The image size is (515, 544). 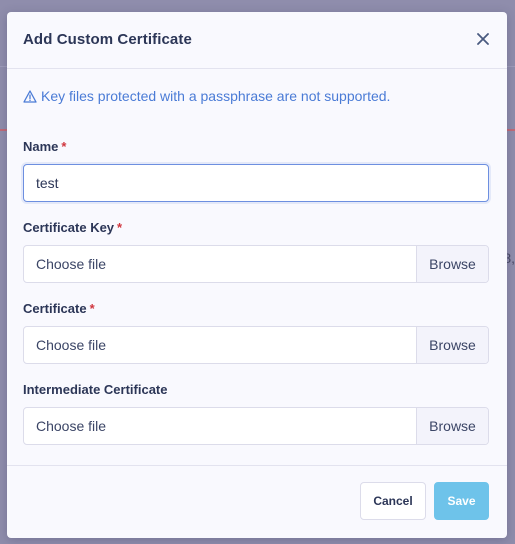 What do you see at coordinates (257, 501) in the screenshot?
I see `modal-footer: Cancel Save` at bounding box center [257, 501].